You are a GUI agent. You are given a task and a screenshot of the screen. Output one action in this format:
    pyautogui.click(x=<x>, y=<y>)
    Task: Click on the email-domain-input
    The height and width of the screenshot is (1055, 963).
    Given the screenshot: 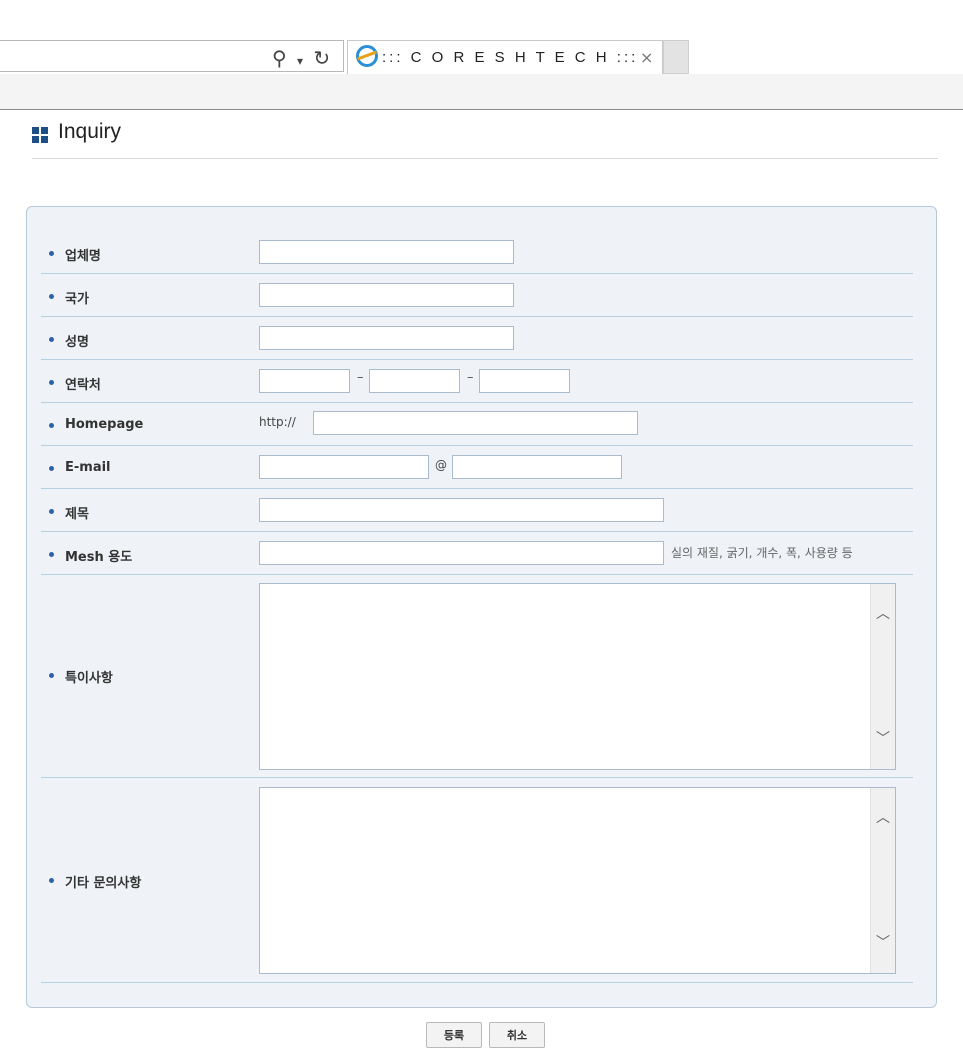 What is the action you would take?
    pyautogui.click(x=537, y=467)
    